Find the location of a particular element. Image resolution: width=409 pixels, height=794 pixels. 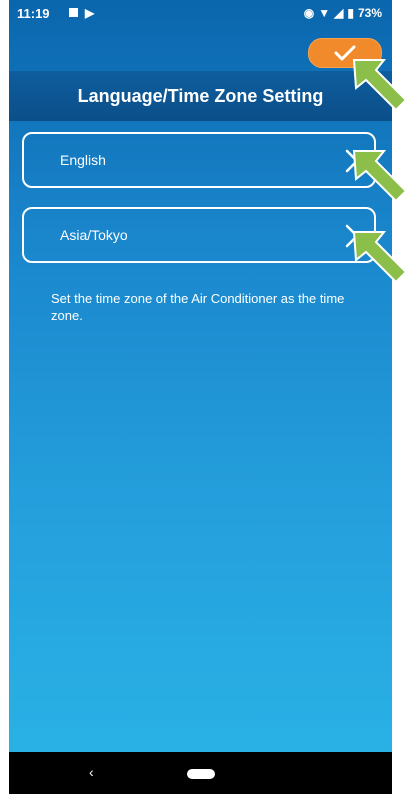

status-indicators: ◉ ▼ ◢ ▮ 73% is located at coordinates (343, 13).